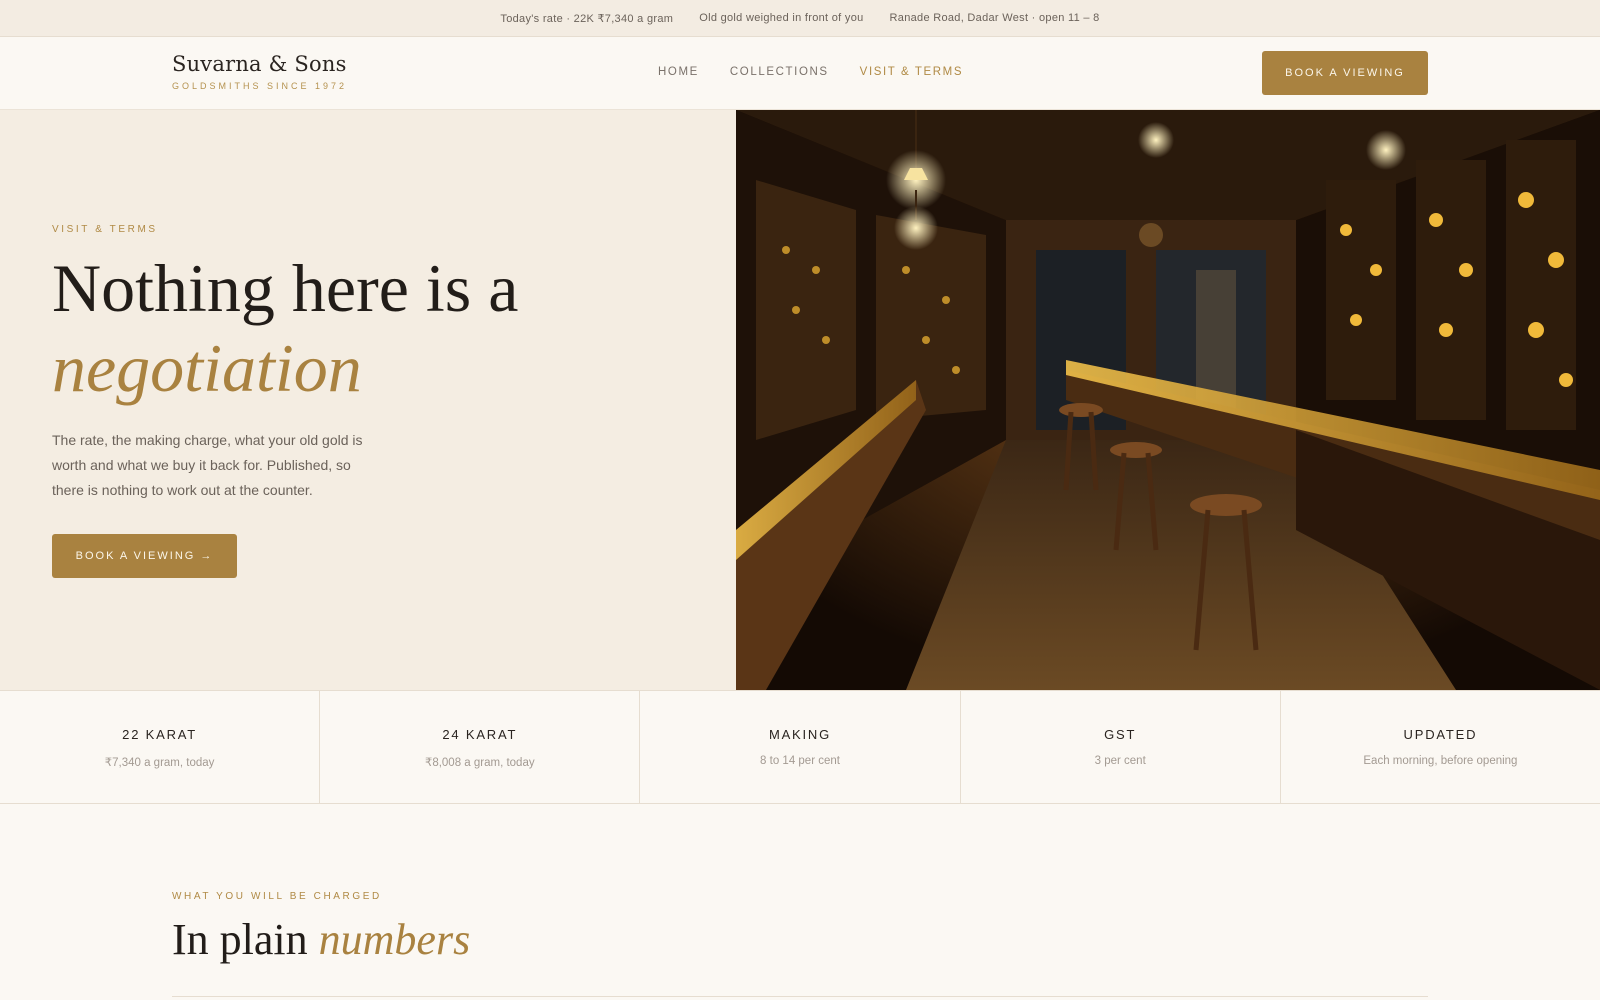  What do you see at coordinates (394, 939) in the screenshot?
I see `charges-title-accent: numbers` at bounding box center [394, 939].